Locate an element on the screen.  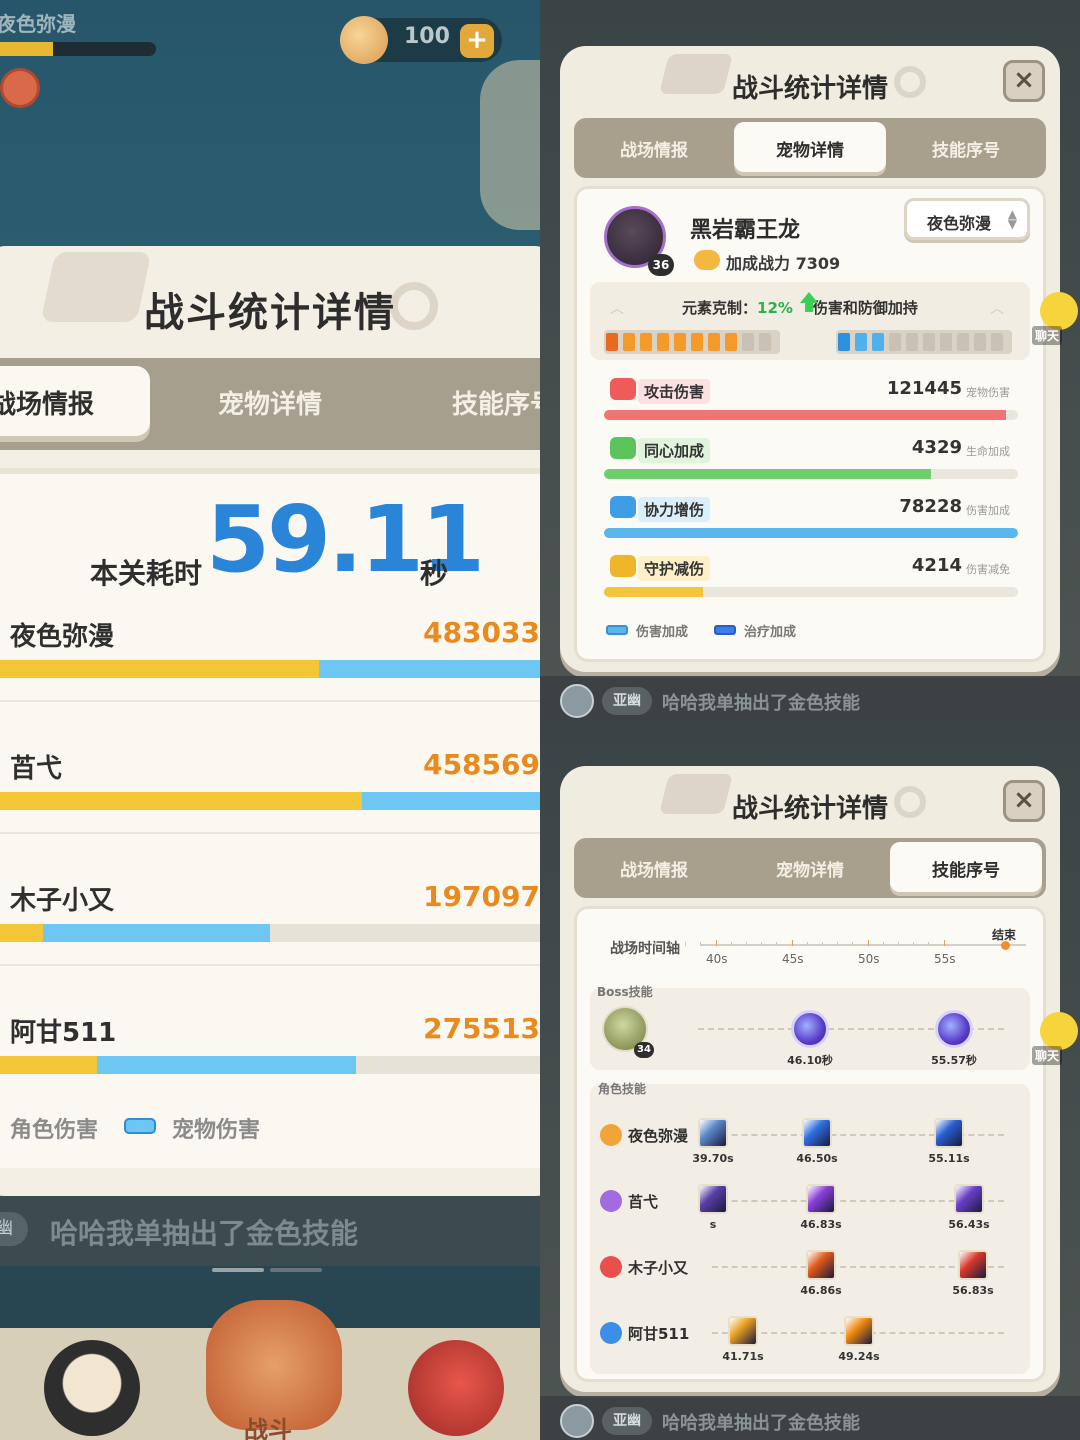
stat-bar is located at coordinates (811, 415).